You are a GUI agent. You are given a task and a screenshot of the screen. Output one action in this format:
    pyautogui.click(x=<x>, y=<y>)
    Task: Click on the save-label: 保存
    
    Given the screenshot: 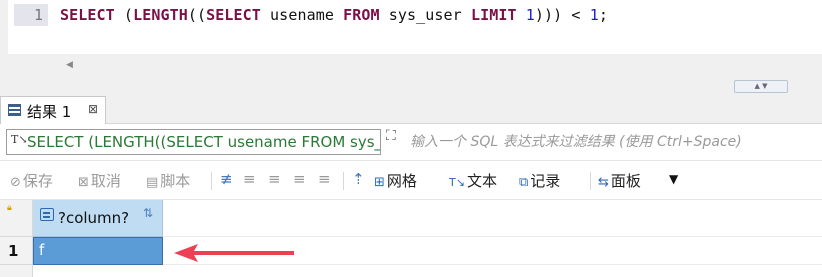 What is the action you would take?
    pyautogui.click(x=37, y=181)
    